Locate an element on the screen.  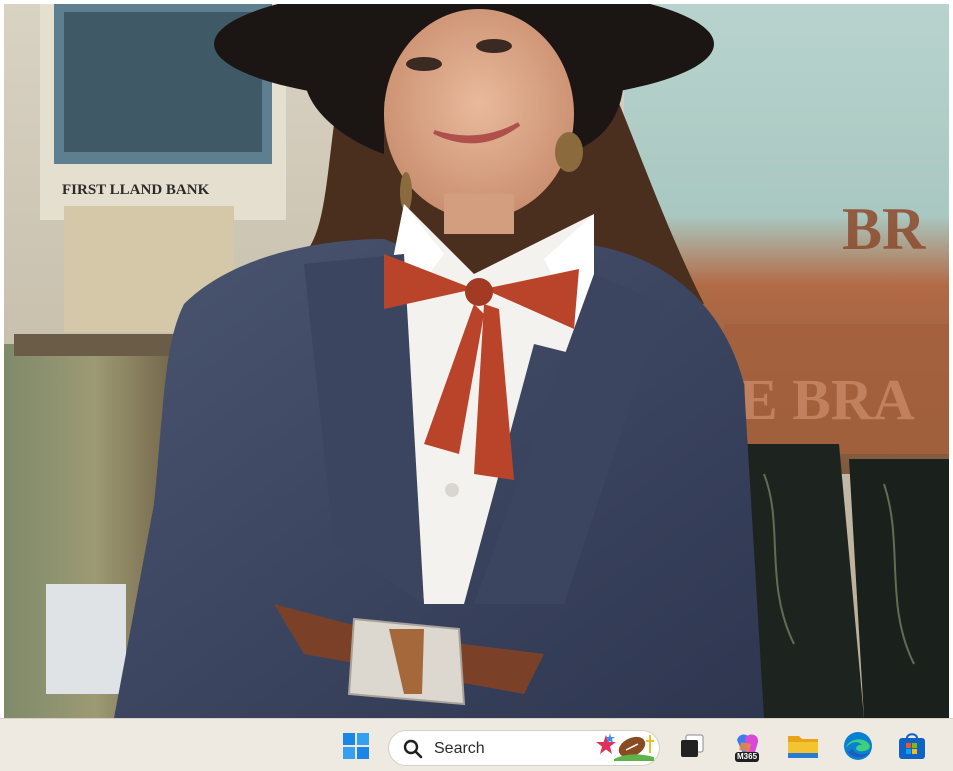
m365-badge: M365 is located at coordinates (747, 757).